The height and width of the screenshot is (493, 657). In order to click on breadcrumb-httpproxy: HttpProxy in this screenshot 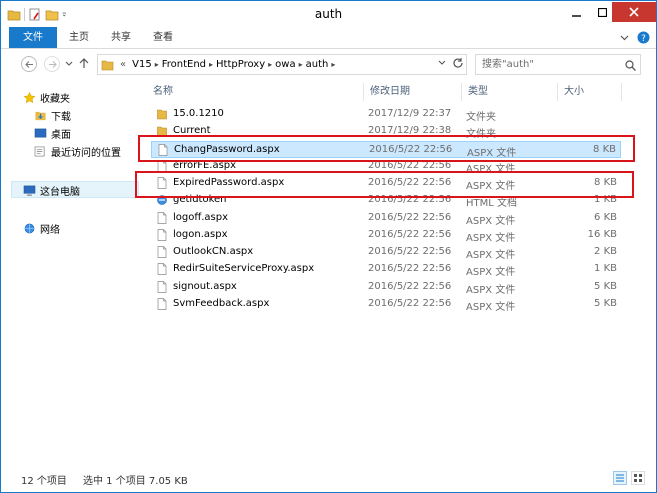, I will do `click(240, 64)`.